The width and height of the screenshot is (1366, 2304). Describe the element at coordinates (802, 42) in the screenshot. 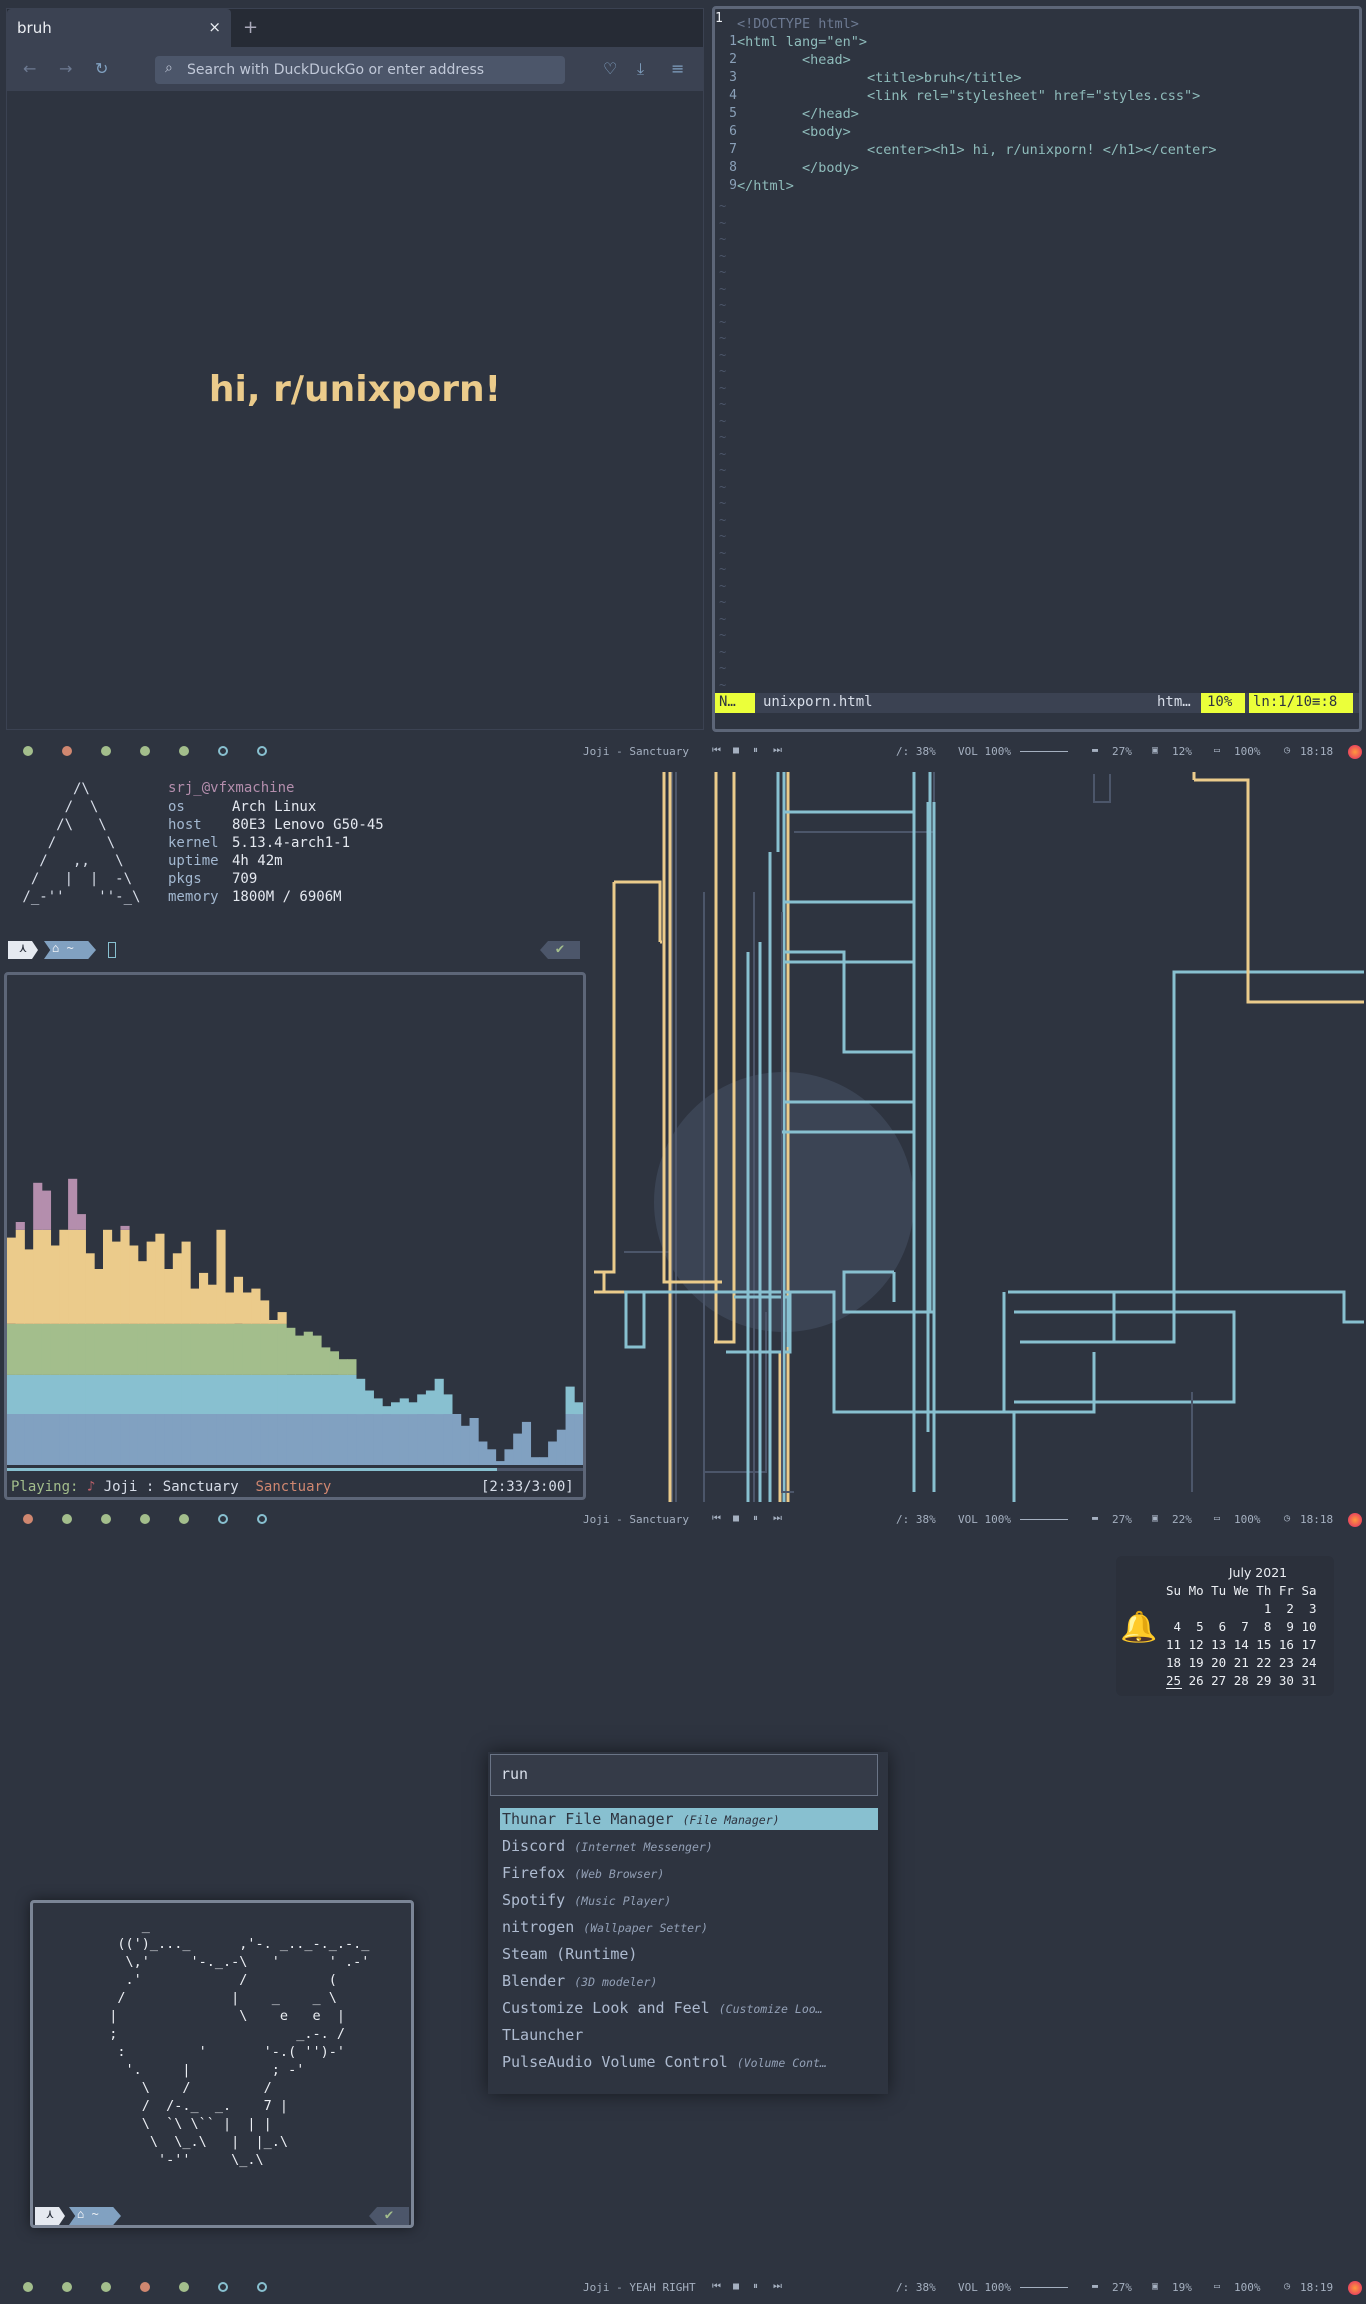

I see `code-line: <html lang="en">` at that location.